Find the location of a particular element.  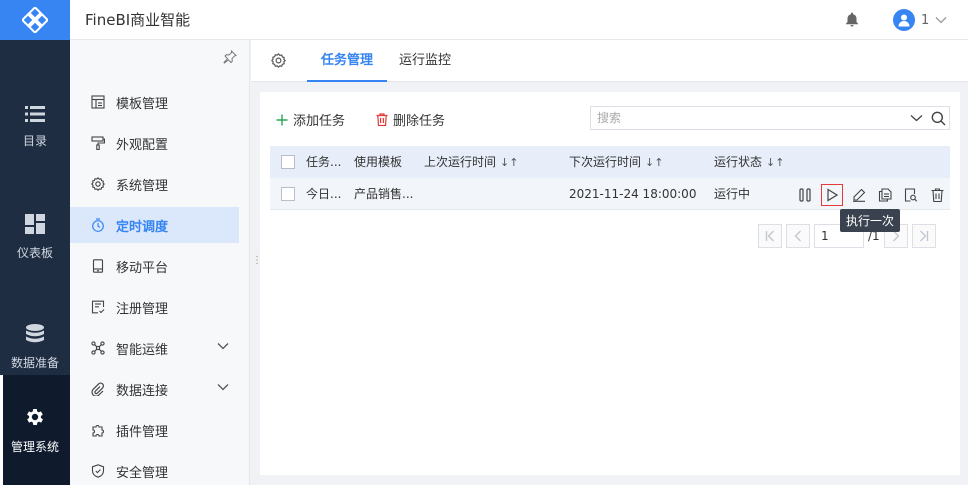

table-row: 今日... 产品销售... 2021-11-24 18:00:00 运行中 is located at coordinates (610, 194).